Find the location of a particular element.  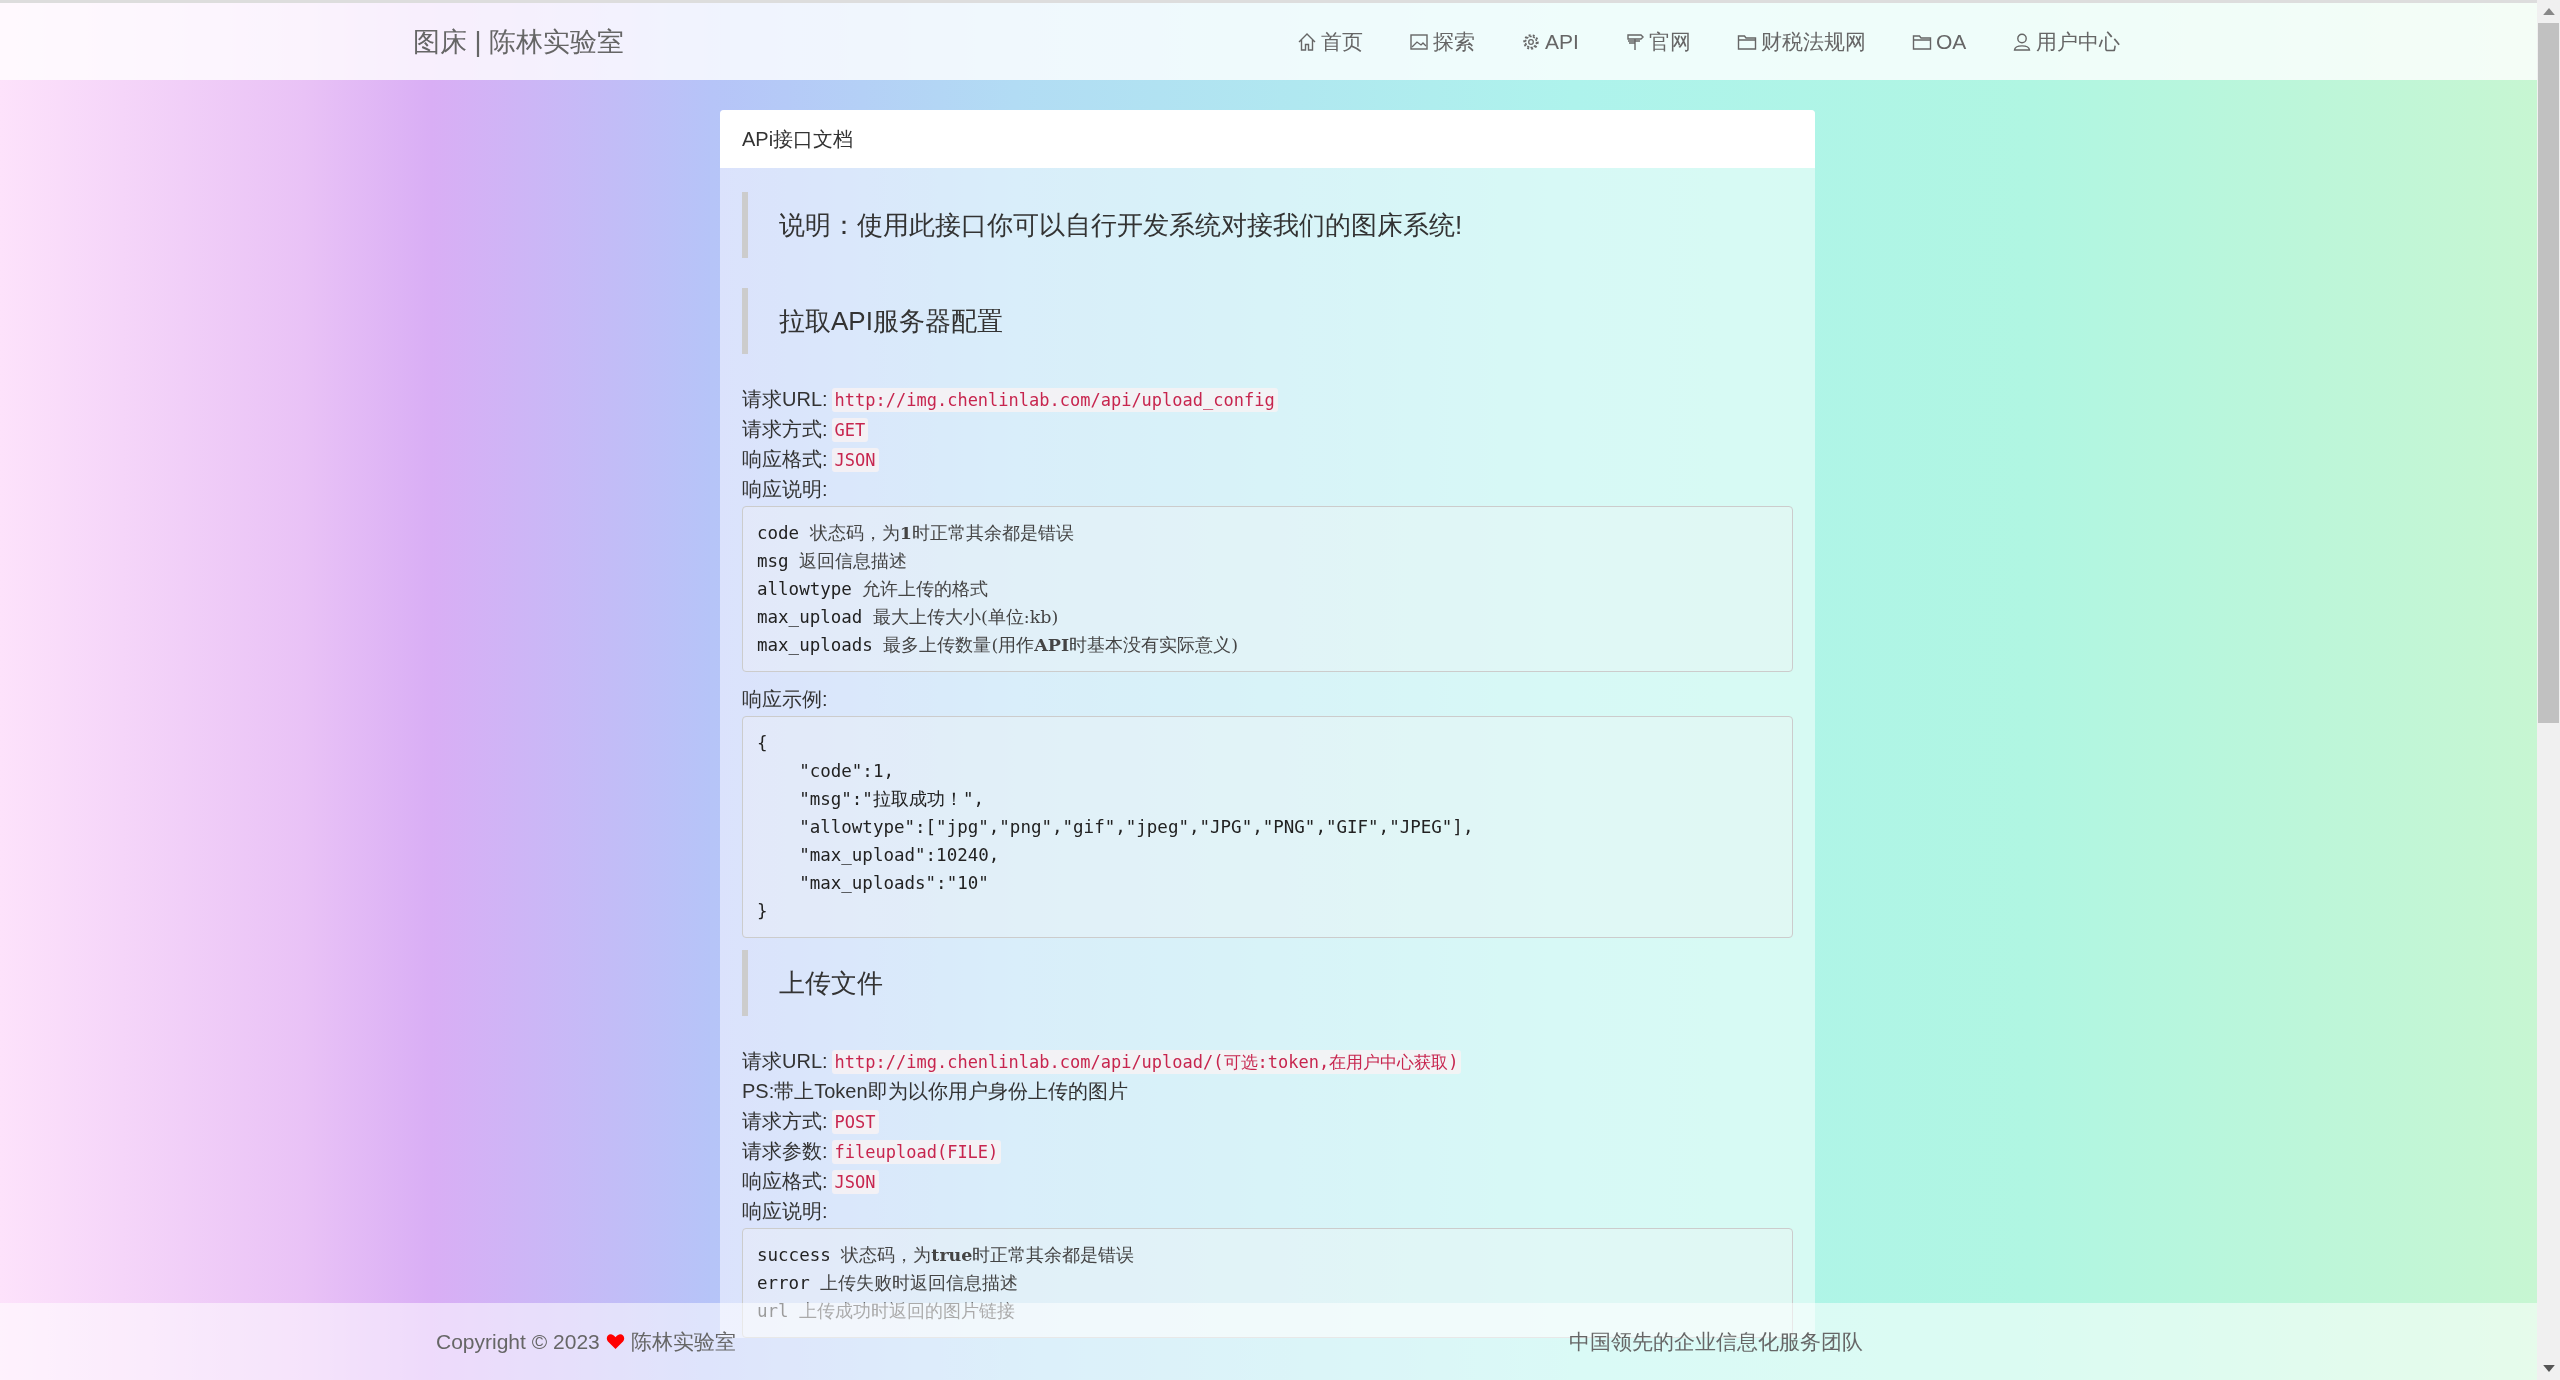

code-line: "msg":"拉取成功！", is located at coordinates (891, 799).